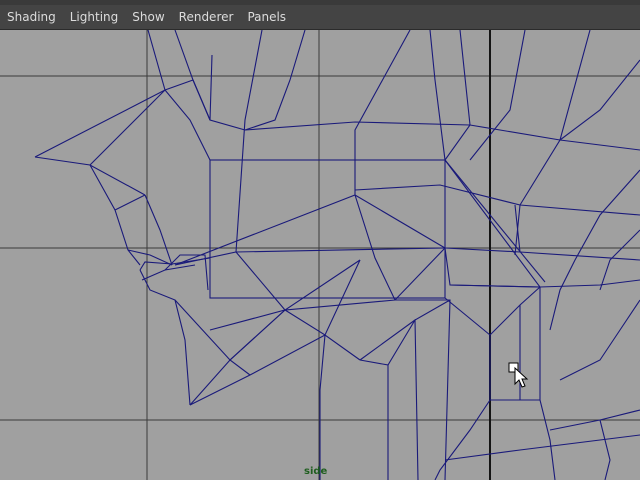 The width and height of the screenshot is (640, 480). I want to click on menu-shading: Shading, so click(31, 17).